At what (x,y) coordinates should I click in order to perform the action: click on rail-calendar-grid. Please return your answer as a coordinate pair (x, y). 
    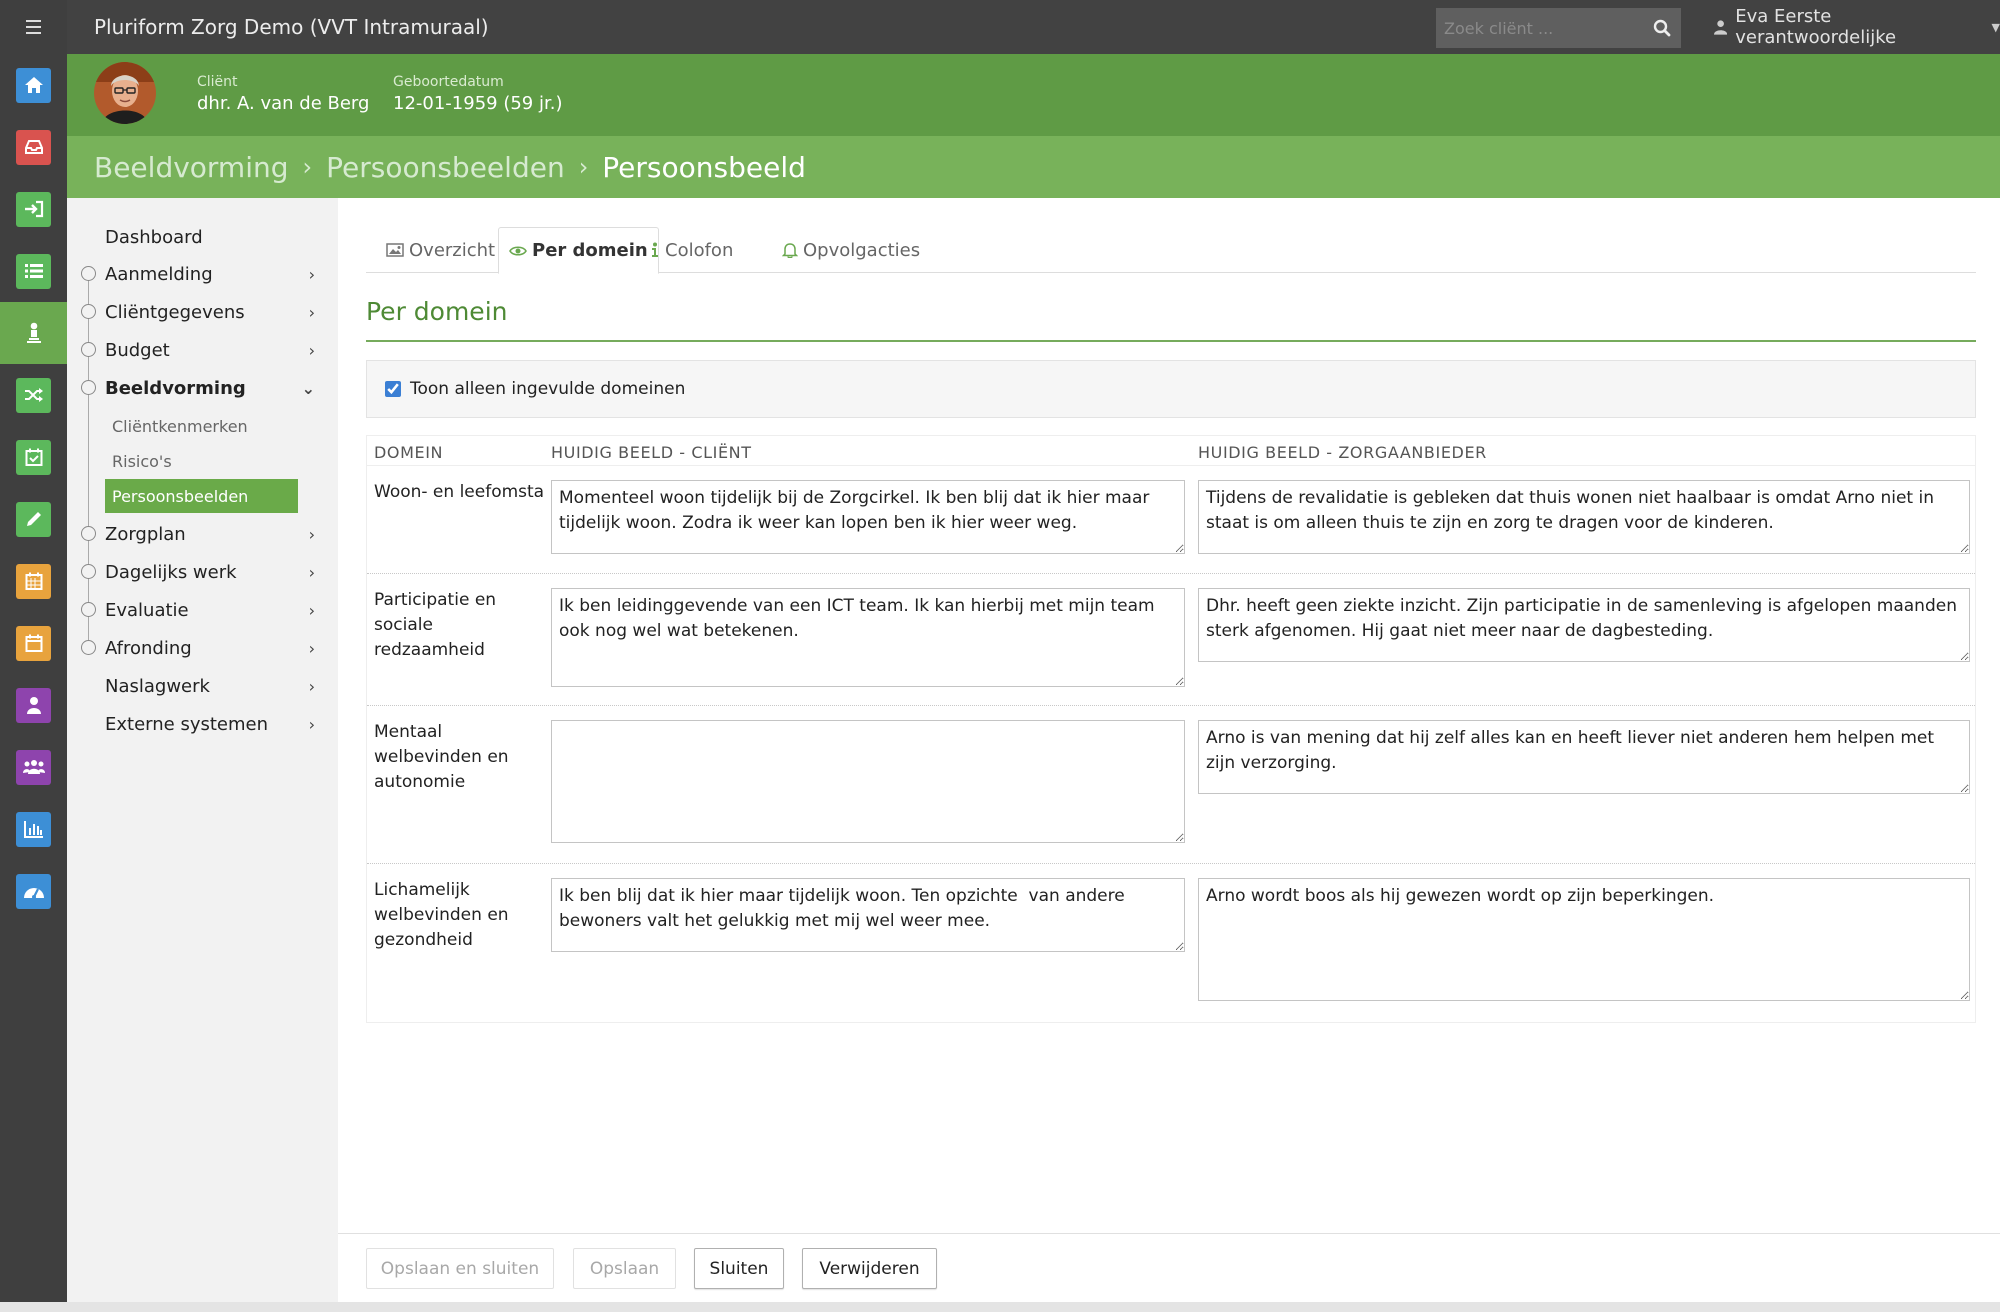
    Looking at the image, I should click on (33, 581).